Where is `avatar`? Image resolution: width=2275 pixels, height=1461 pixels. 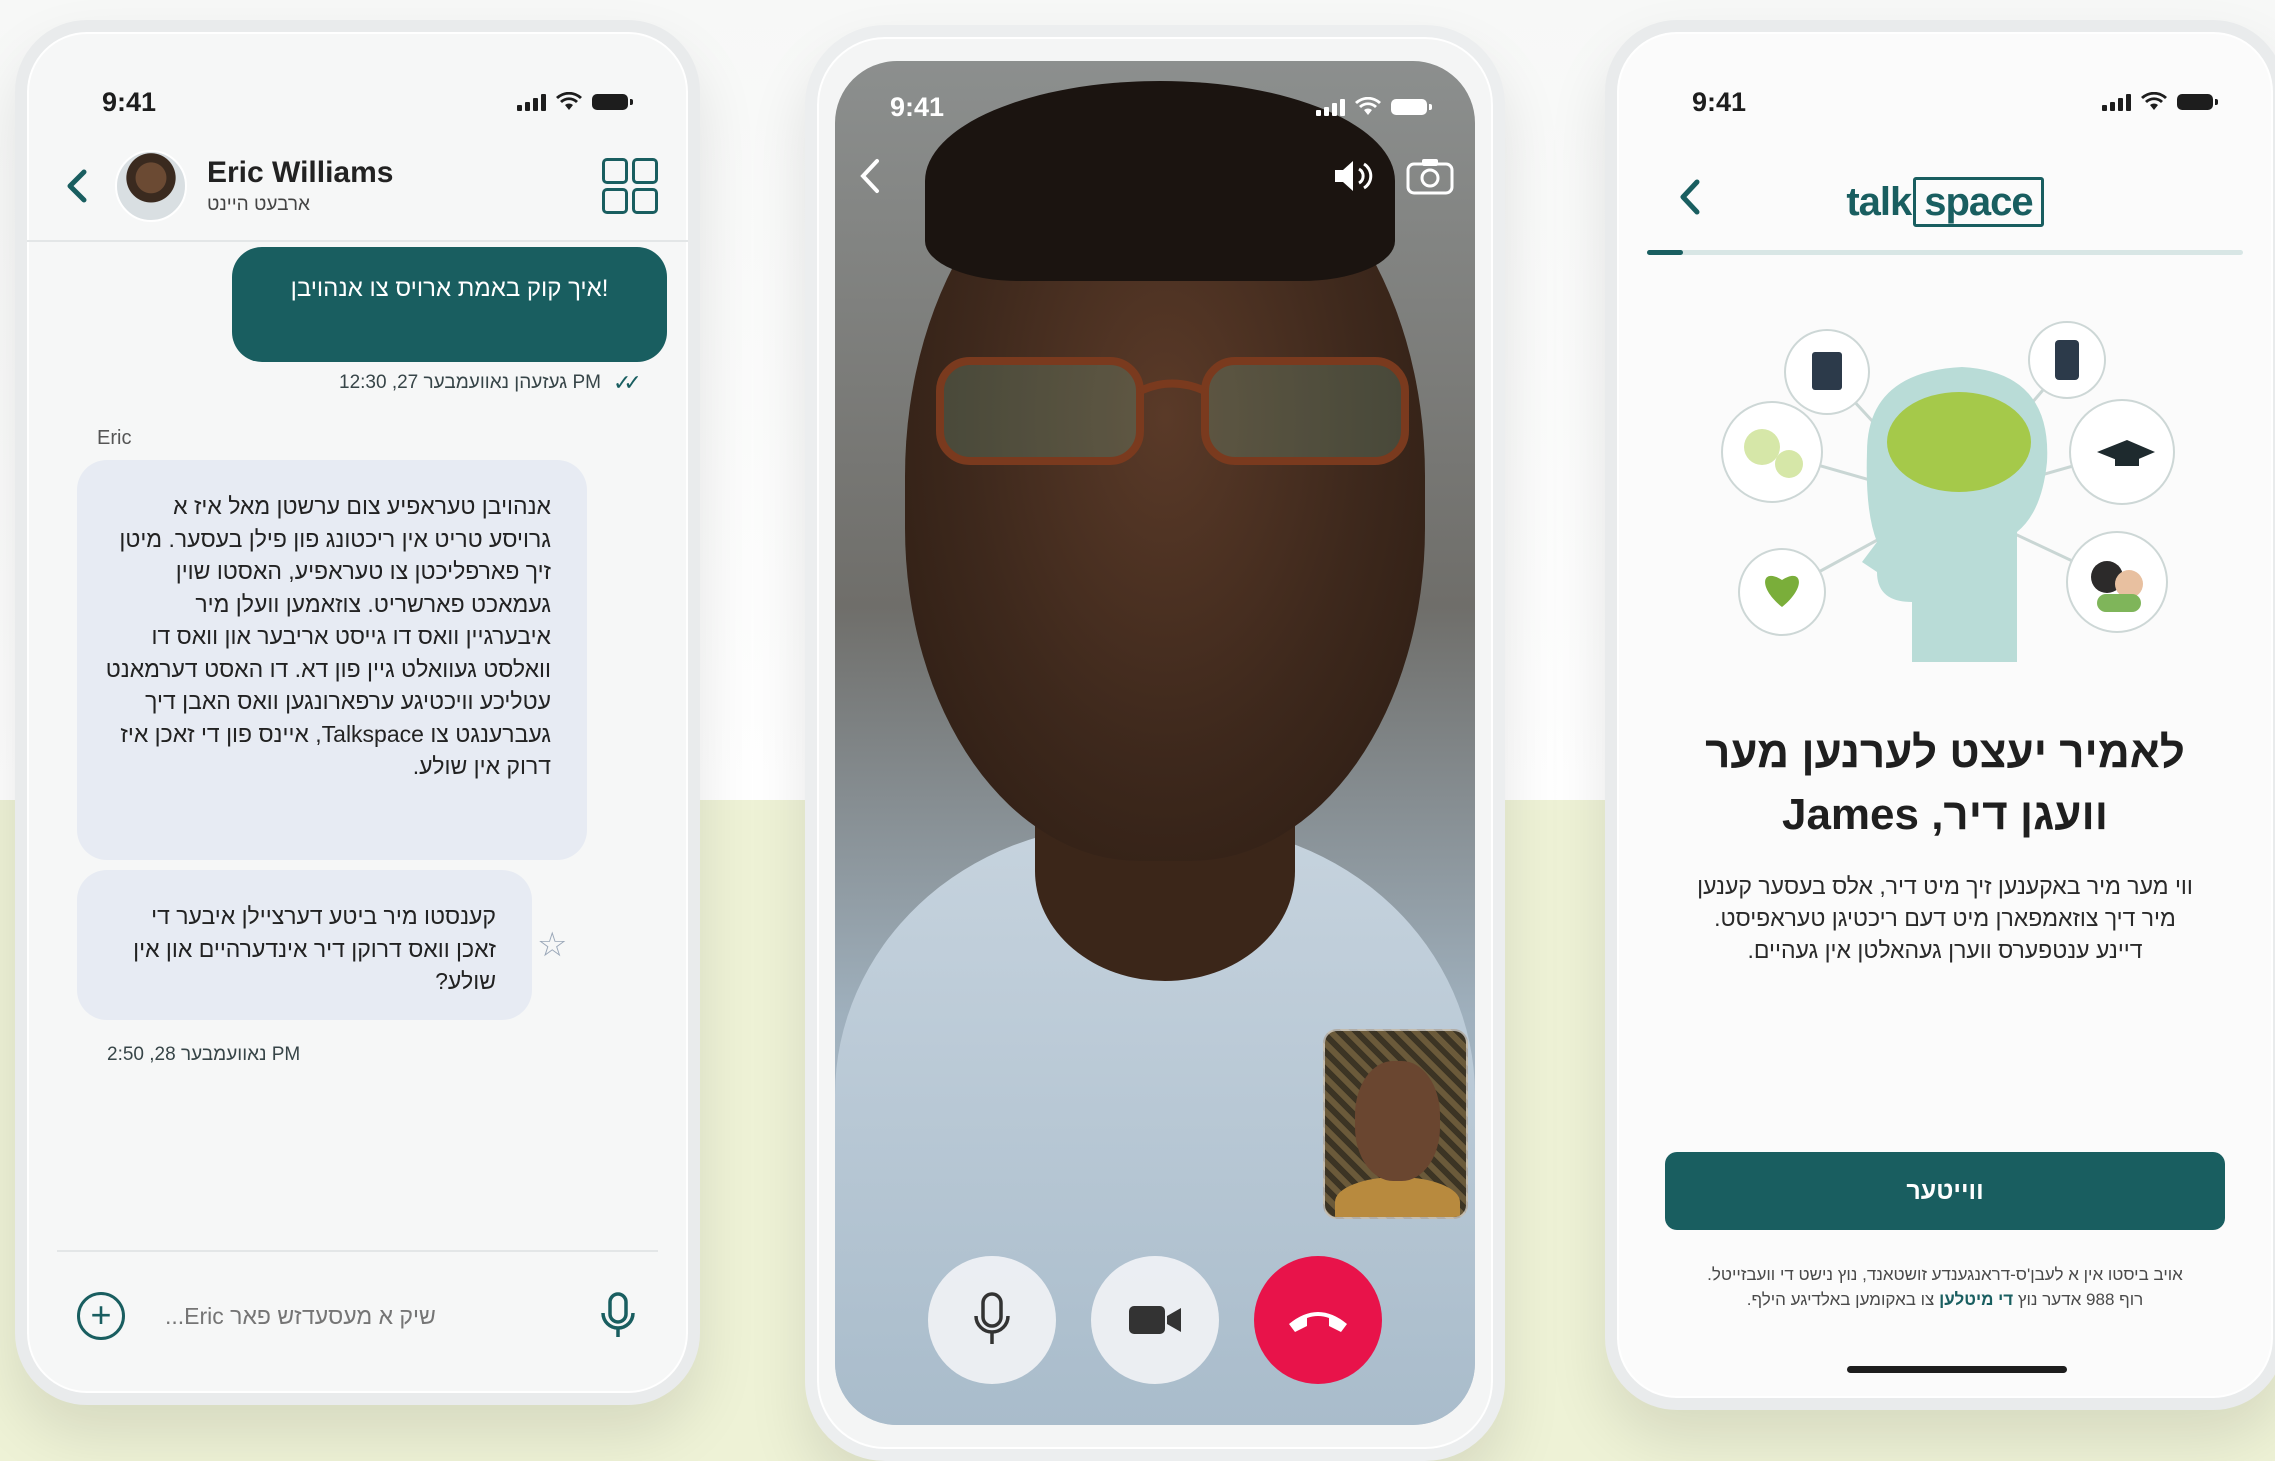
avatar is located at coordinates (151, 186).